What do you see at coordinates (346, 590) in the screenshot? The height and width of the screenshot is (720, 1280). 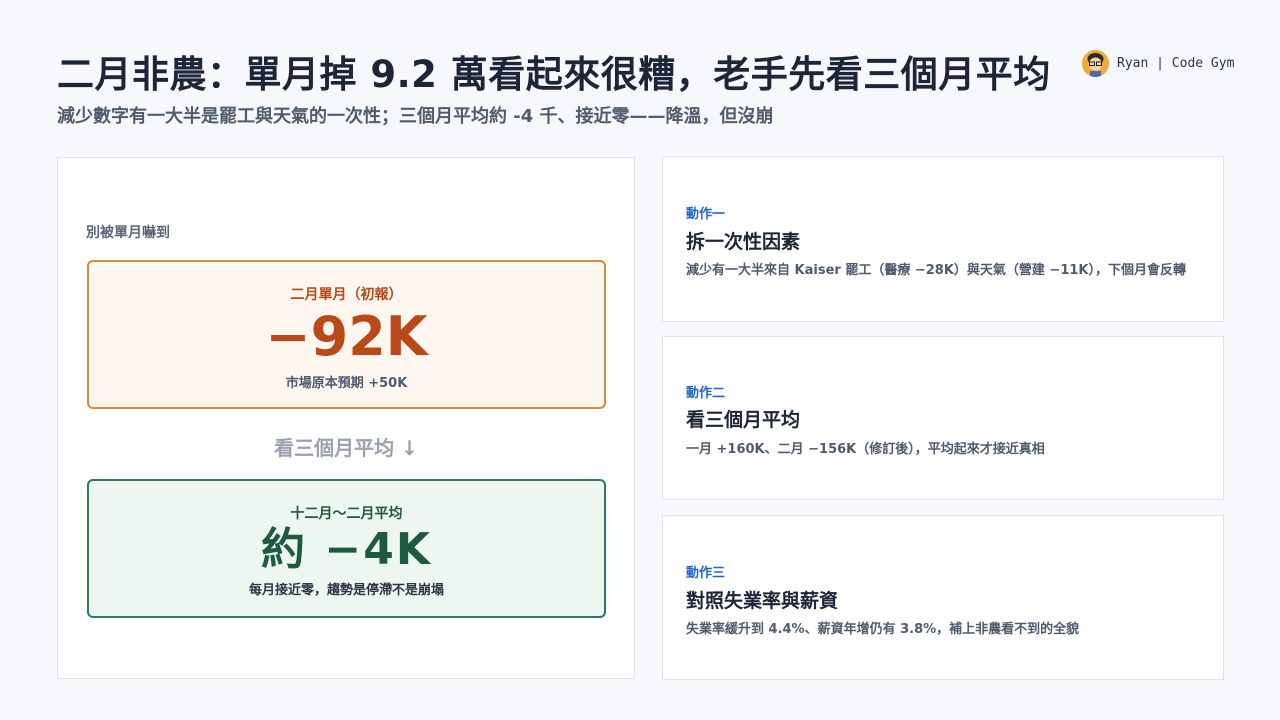 I see `average-figure-note: 每月接近零，趨勢是停滯不是崩塌` at bounding box center [346, 590].